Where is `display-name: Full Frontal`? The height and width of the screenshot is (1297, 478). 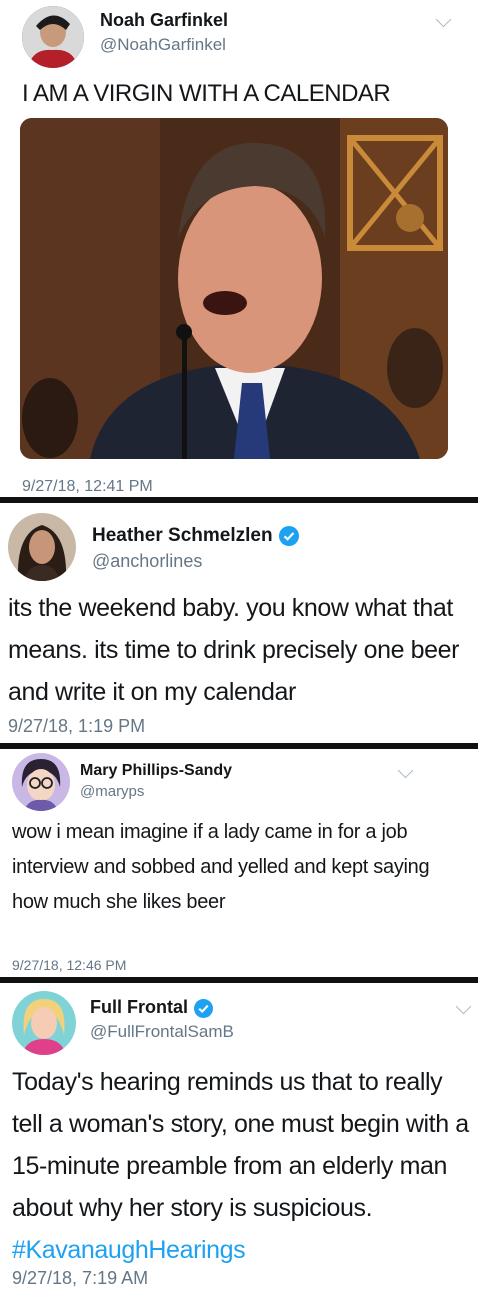 display-name: Full Frontal is located at coordinates (151, 1007).